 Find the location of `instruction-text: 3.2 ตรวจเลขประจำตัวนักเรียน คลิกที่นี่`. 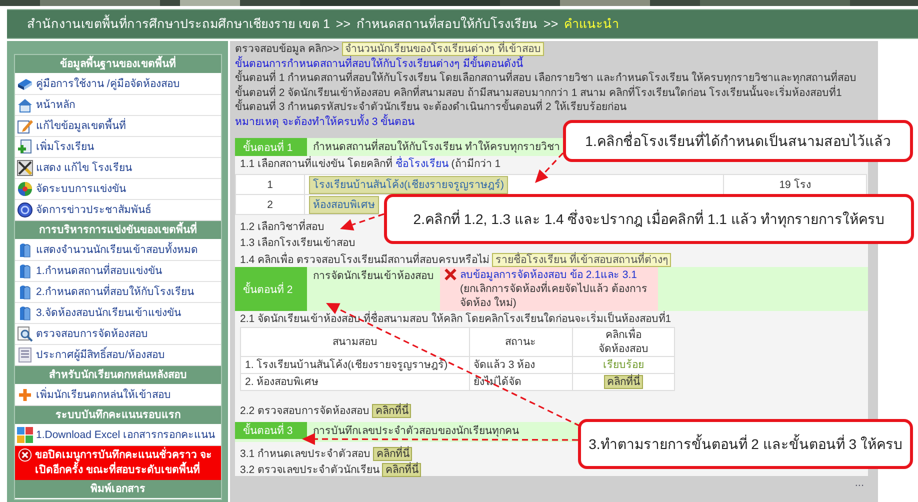

instruction-text: 3.2 ตรวจเลขประจำตัวนักเรียน คลิกที่นี่ is located at coordinates (330, 470).